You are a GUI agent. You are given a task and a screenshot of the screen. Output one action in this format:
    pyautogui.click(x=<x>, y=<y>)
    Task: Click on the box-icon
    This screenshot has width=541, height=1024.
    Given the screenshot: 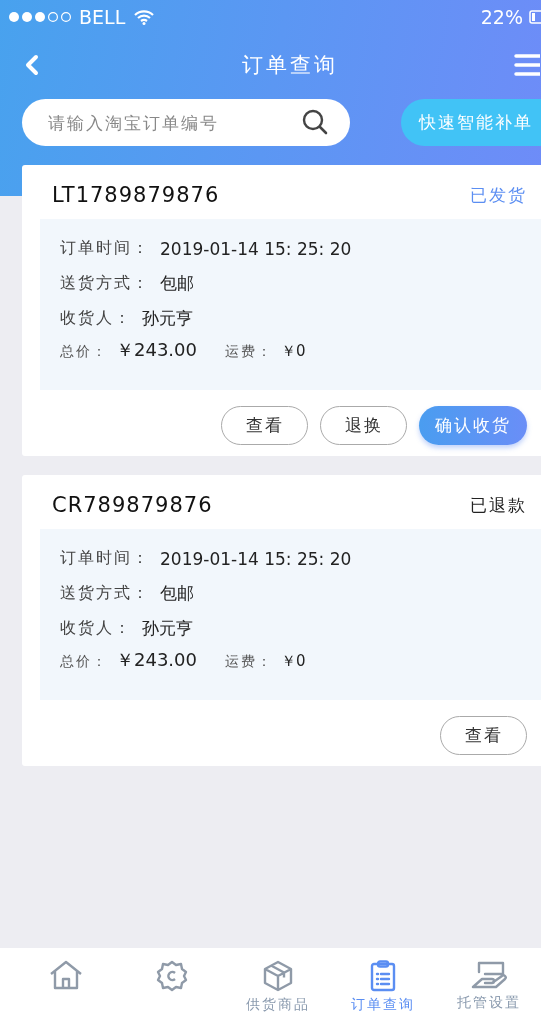 What is the action you would take?
    pyautogui.click(x=277, y=976)
    